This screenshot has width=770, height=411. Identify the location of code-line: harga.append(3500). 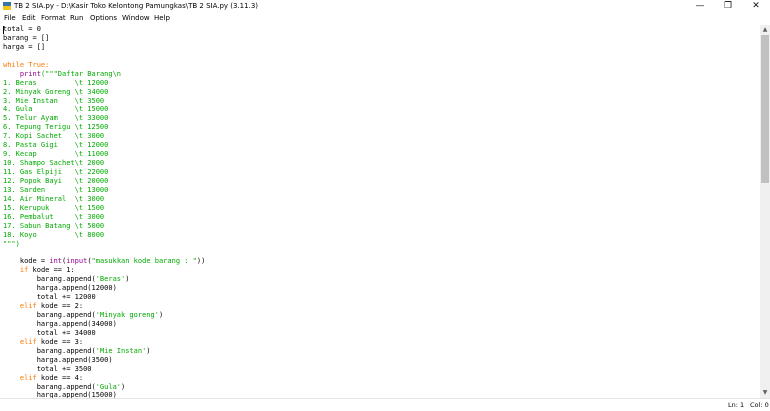
(104, 360).